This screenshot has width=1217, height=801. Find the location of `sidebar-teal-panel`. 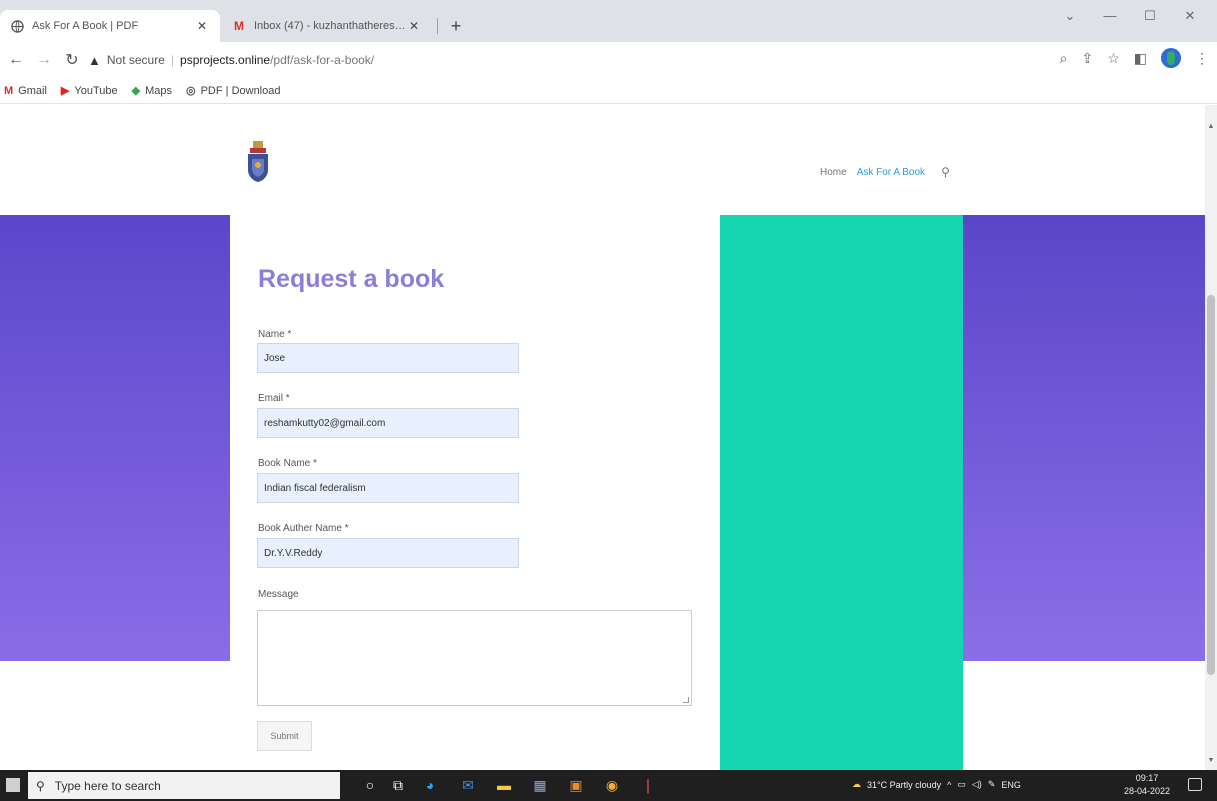

sidebar-teal-panel is located at coordinates (841, 492).